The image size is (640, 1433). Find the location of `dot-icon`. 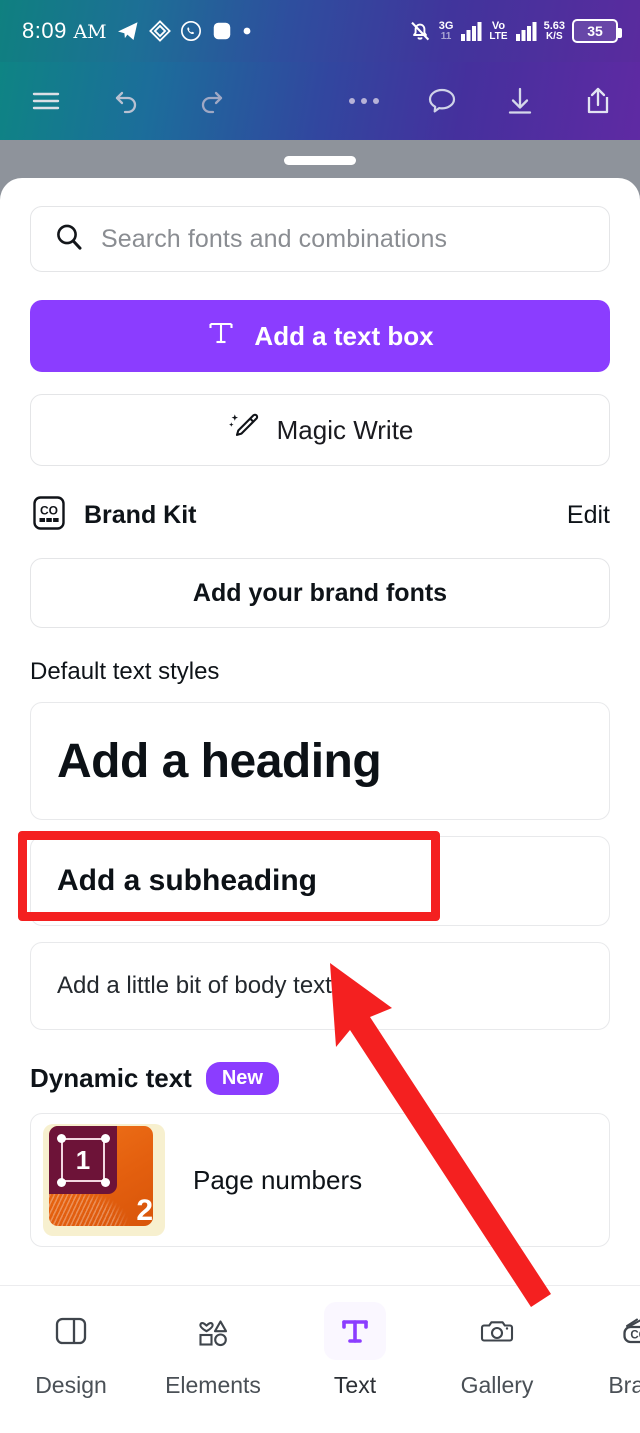

dot-icon is located at coordinates (247, 31).